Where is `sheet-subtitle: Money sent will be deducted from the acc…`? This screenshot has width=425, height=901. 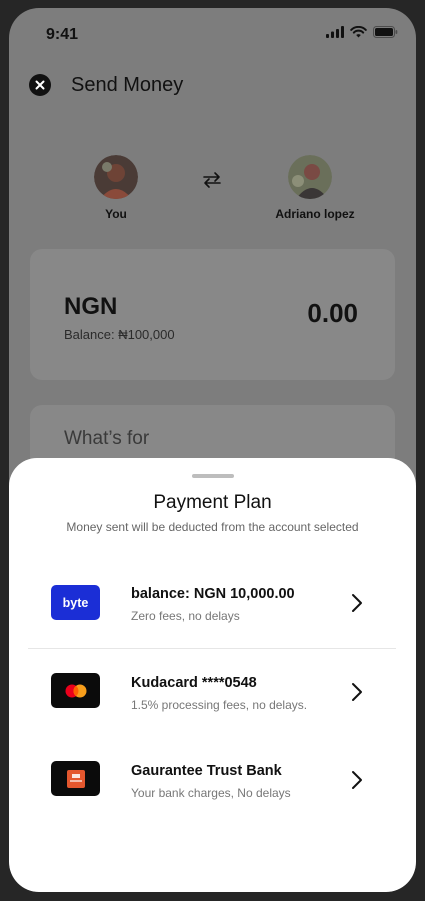 sheet-subtitle: Money sent will be deducted from the acc… is located at coordinates (212, 527).